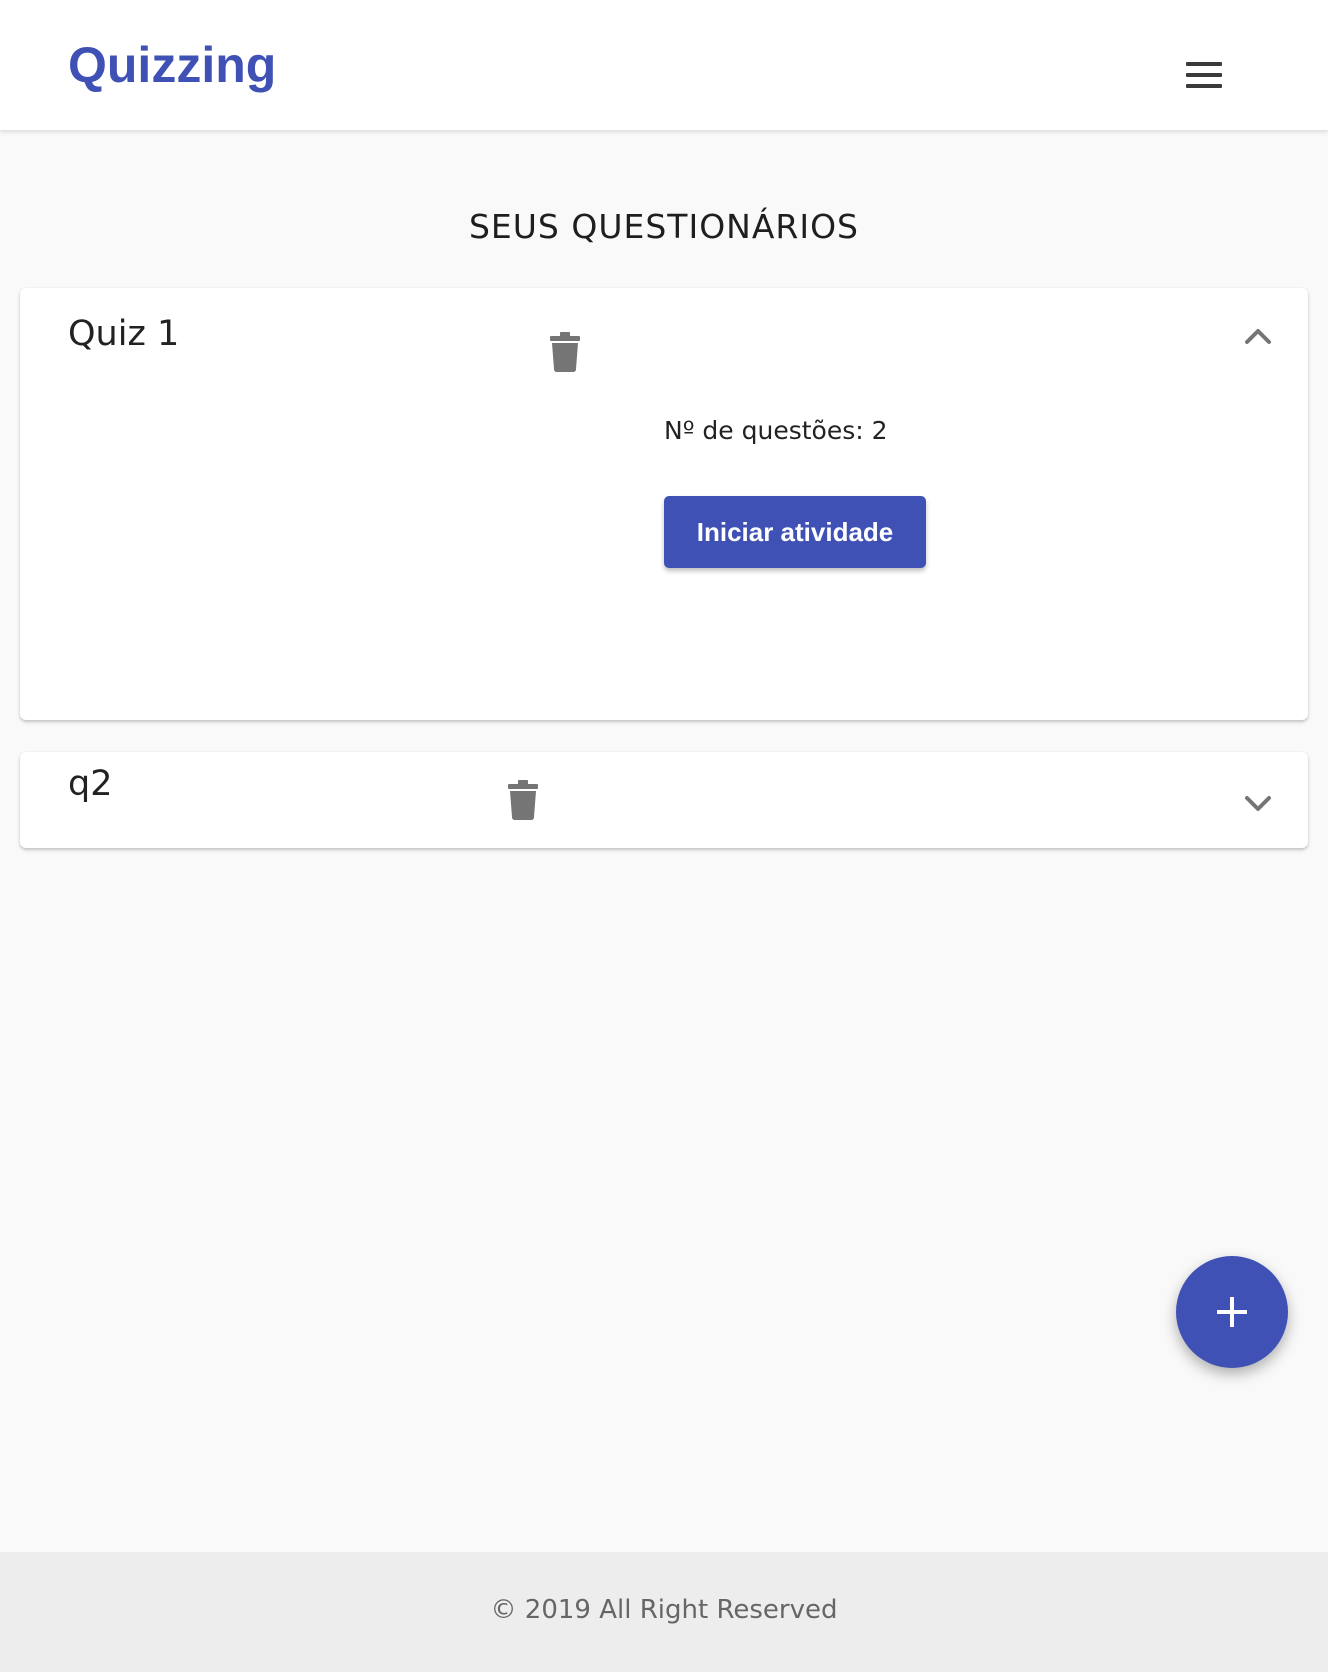  What do you see at coordinates (776, 430) in the screenshot?
I see `question-count: Nº de questões: 2` at bounding box center [776, 430].